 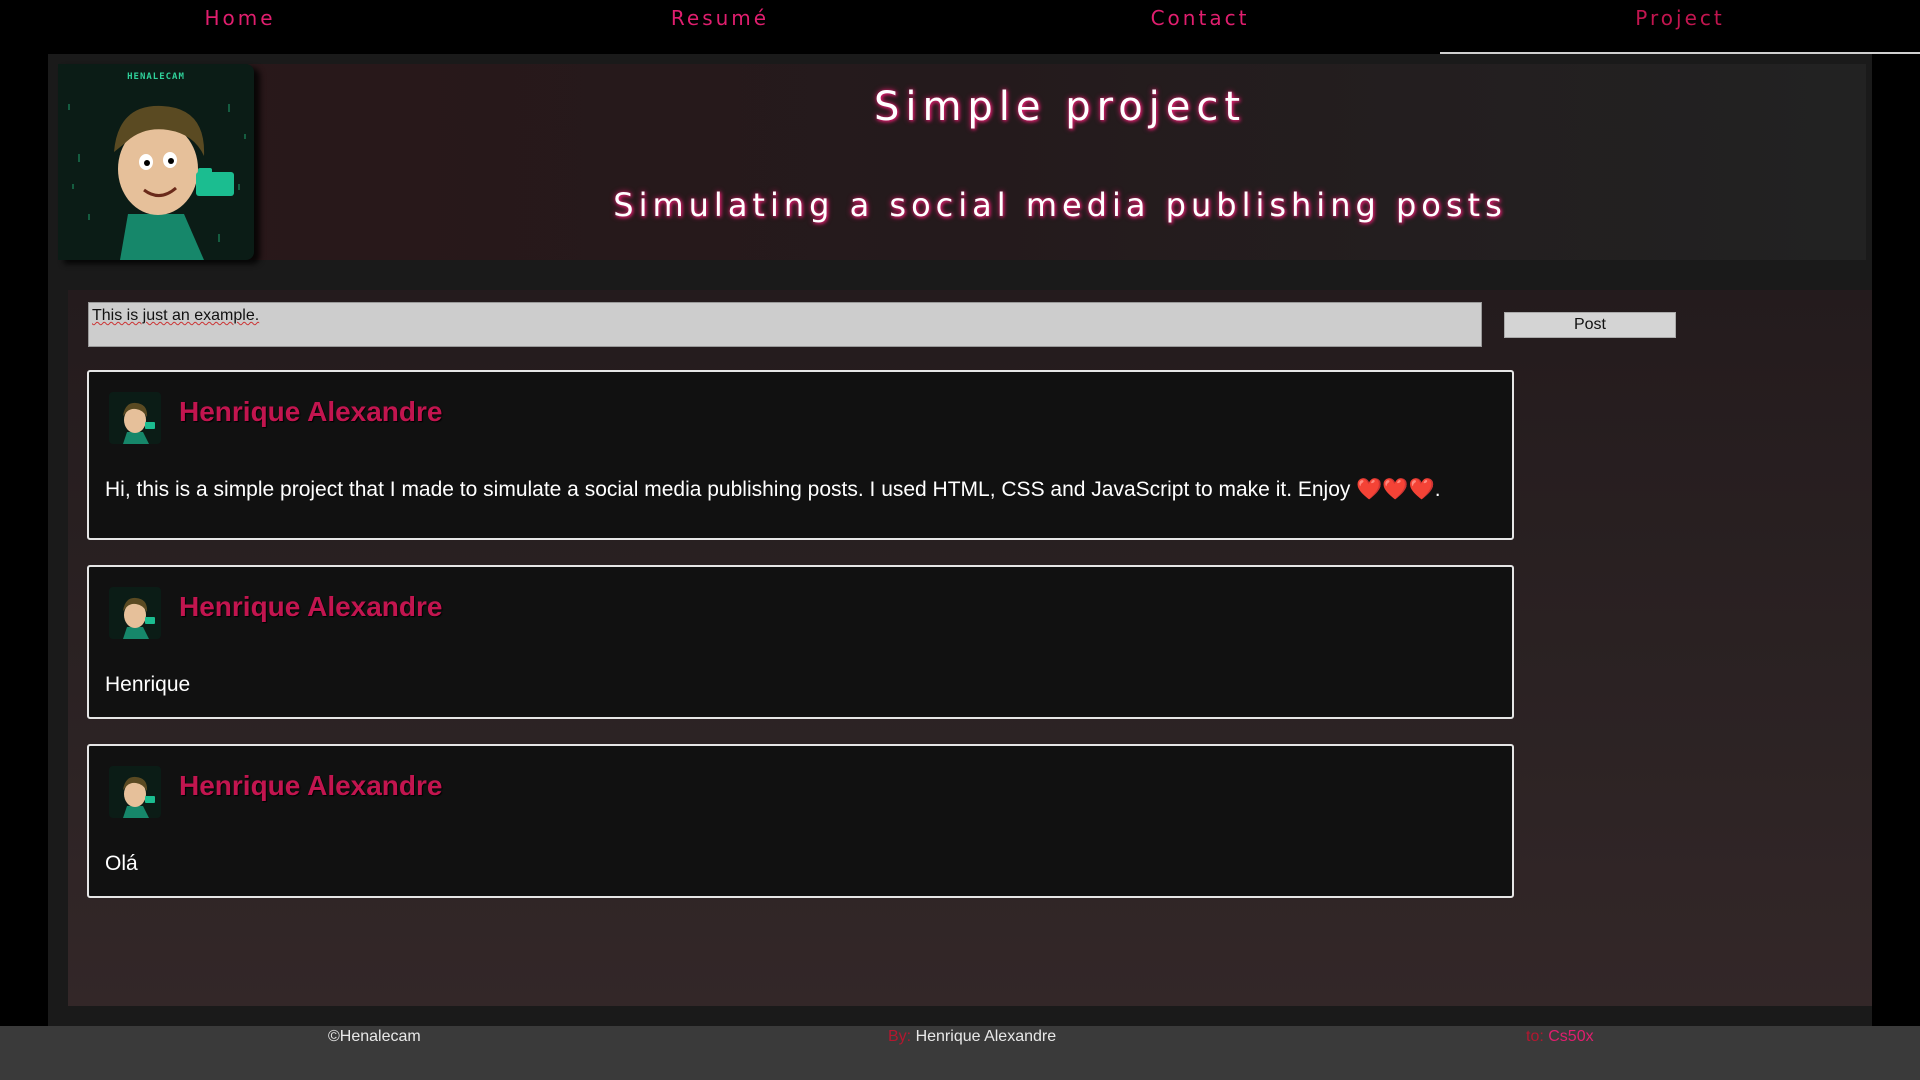 I want to click on nav-project: Project, so click(x=1680, y=27).